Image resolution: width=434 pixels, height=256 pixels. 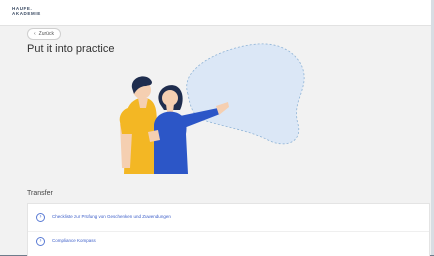 What do you see at coordinates (71, 49) in the screenshot?
I see `page-title: Put it into practice` at bounding box center [71, 49].